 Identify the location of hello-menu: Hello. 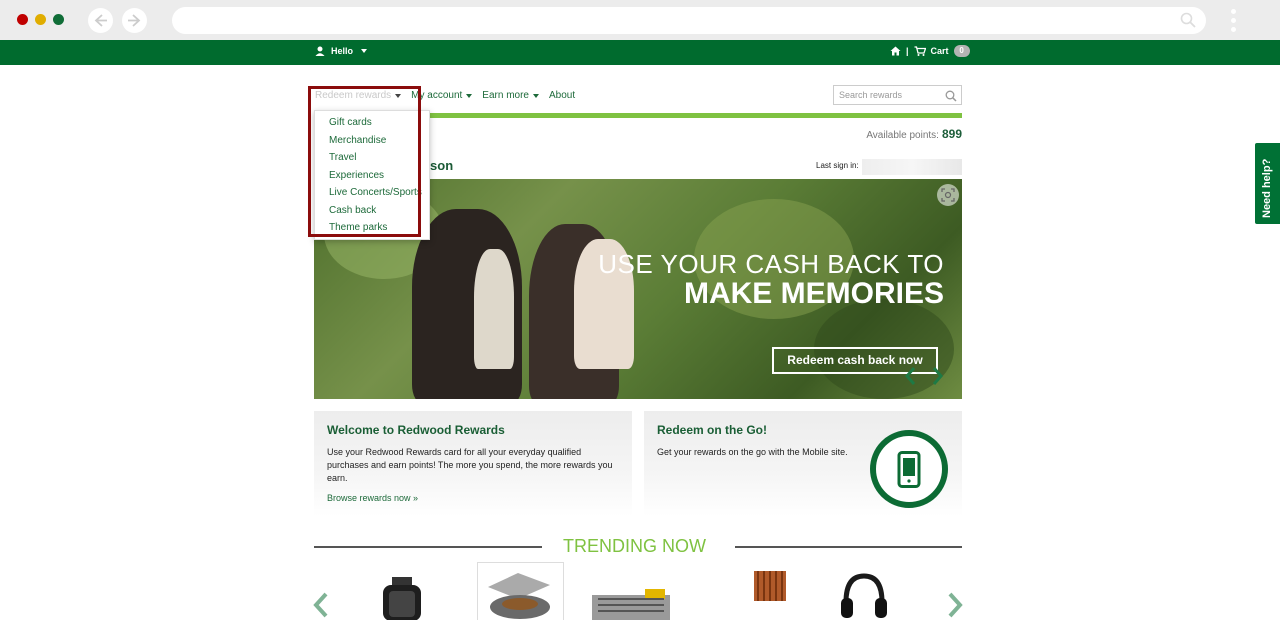
(341, 51).